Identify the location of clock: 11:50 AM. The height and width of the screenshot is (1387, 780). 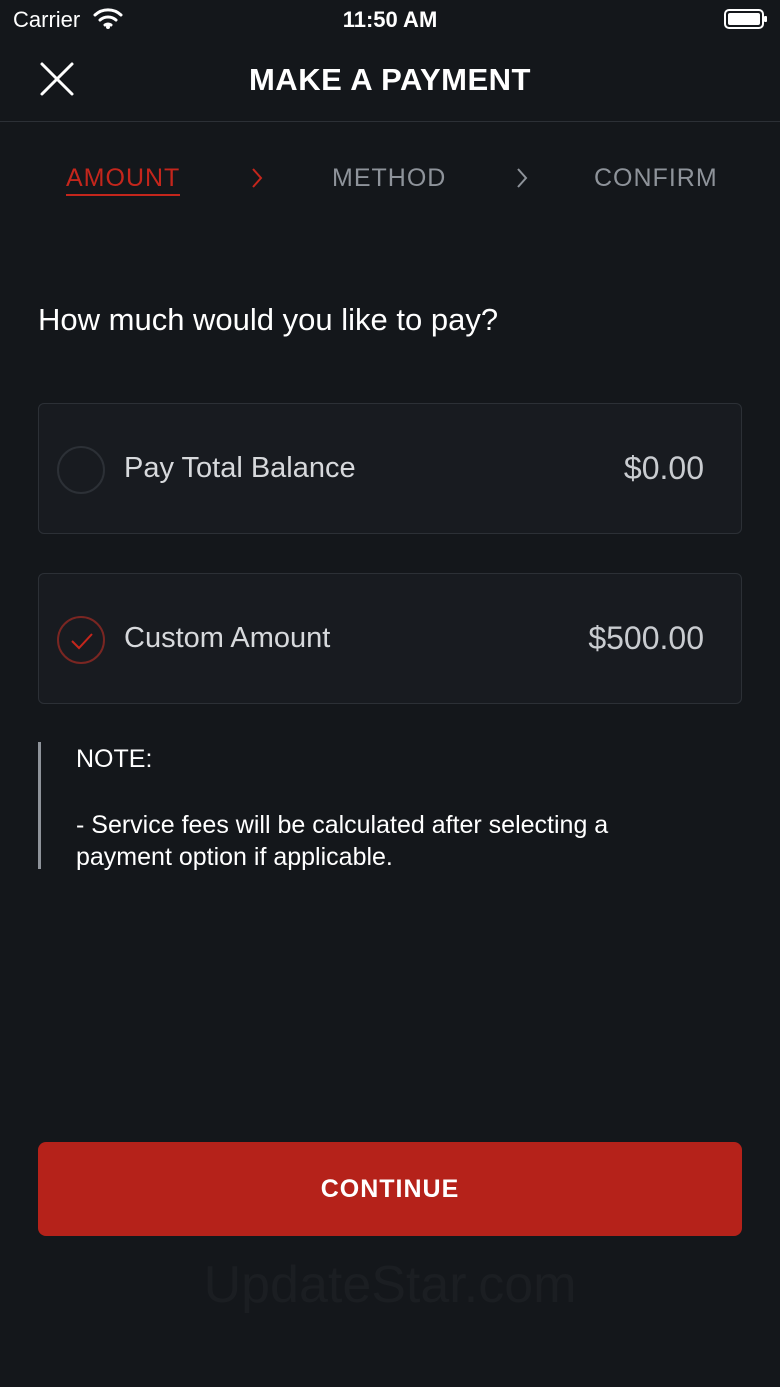
(390, 19).